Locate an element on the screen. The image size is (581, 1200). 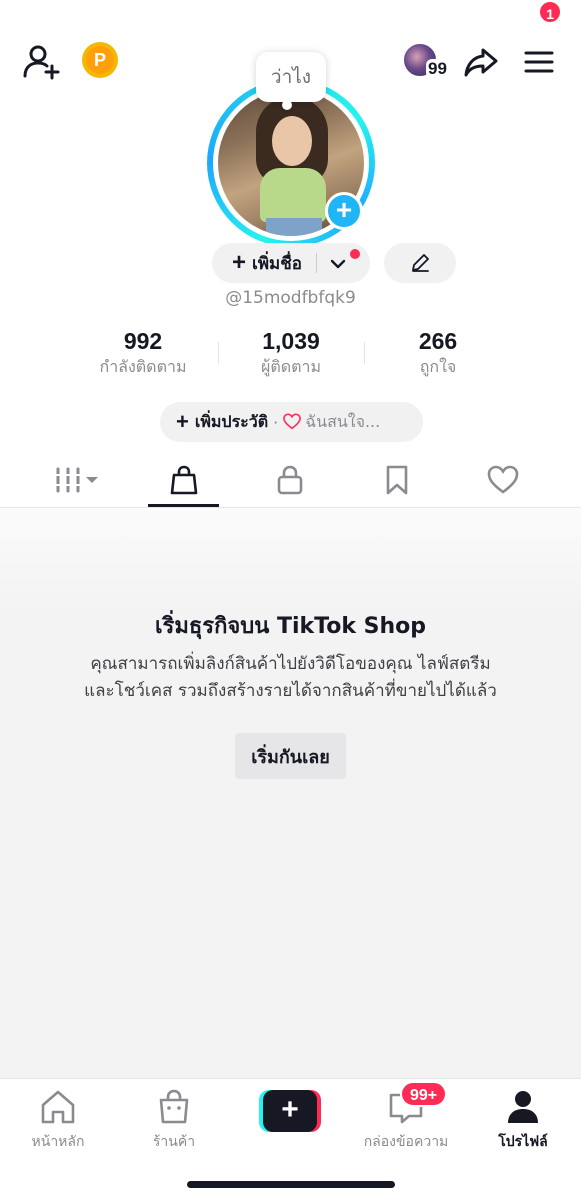
nav-inbox-label: กล่องข้อความ is located at coordinates (406, 1142).